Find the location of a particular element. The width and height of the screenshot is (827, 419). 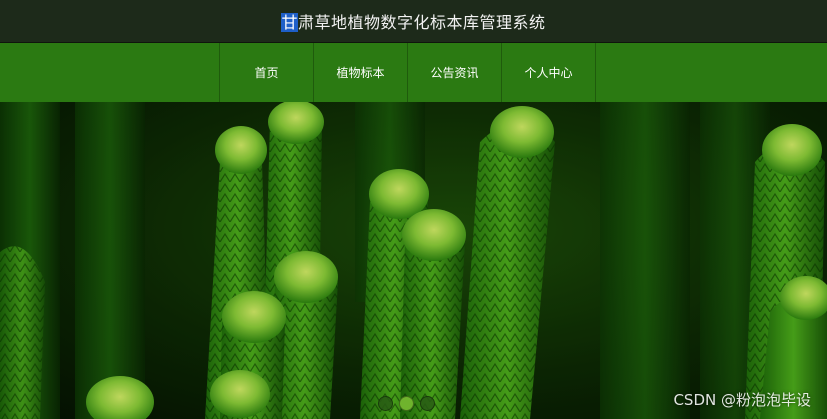

carousel-indicators is located at coordinates (406, 403).